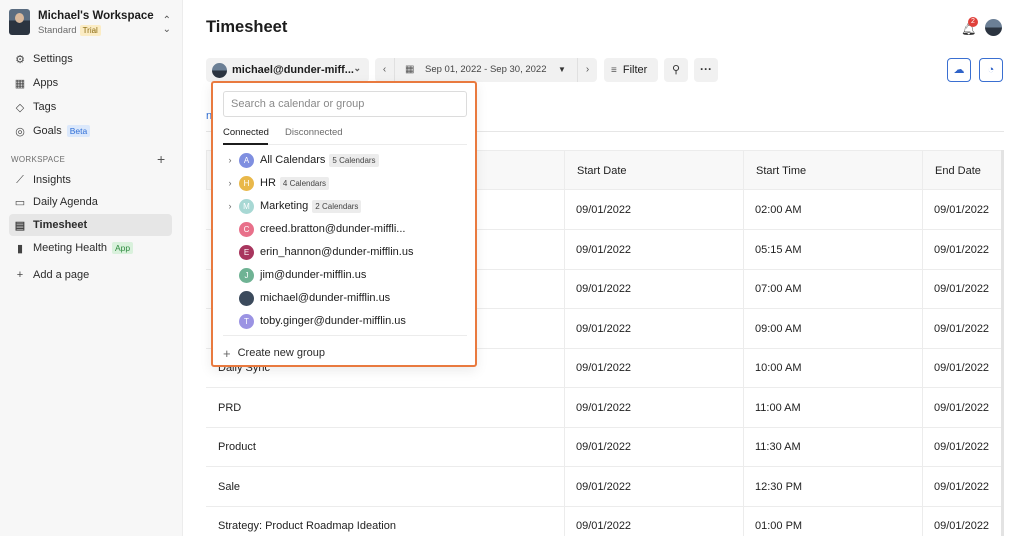 Image resolution: width=1024 pixels, height=536 pixels. I want to click on table-cell: Sale, so click(229, 486).